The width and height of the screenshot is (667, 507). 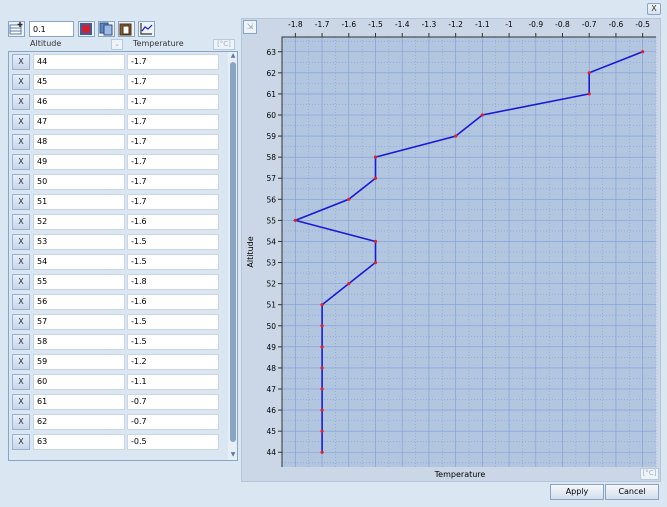 I want to click on copy-button, so click(x=106, y=29).